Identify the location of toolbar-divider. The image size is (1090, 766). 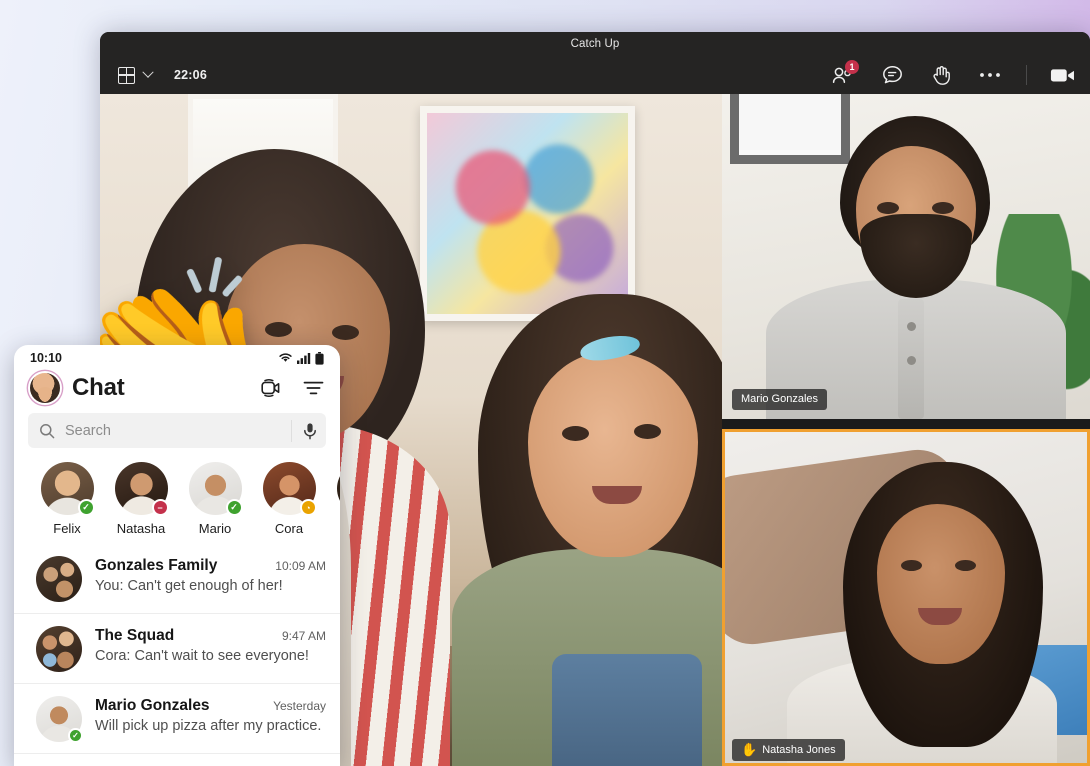
(1026, 75).